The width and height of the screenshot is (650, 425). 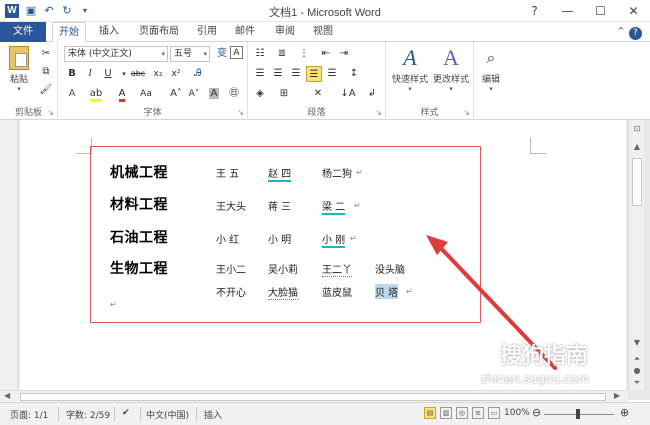 What do you see at coordinates (7, 395) in the screenshot?
I see `scroll-left-icon: ◀` at bounding box center [7, 395].